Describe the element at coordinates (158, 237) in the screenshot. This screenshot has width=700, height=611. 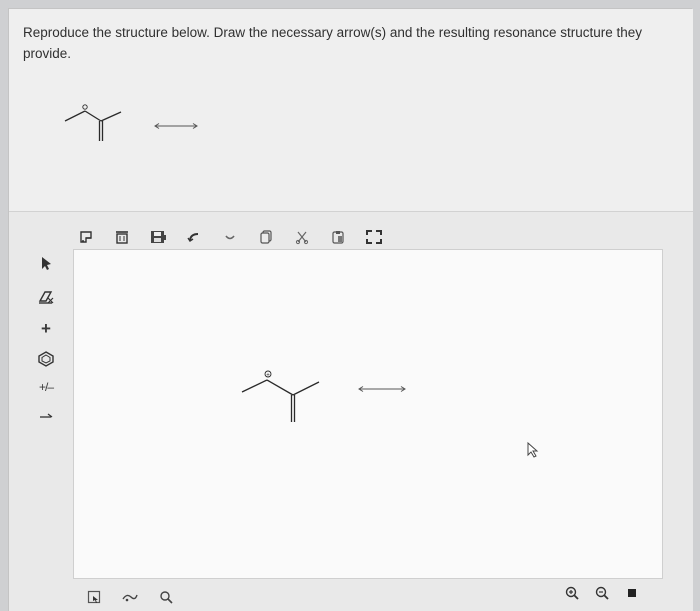
I see `save-icon` at that location.